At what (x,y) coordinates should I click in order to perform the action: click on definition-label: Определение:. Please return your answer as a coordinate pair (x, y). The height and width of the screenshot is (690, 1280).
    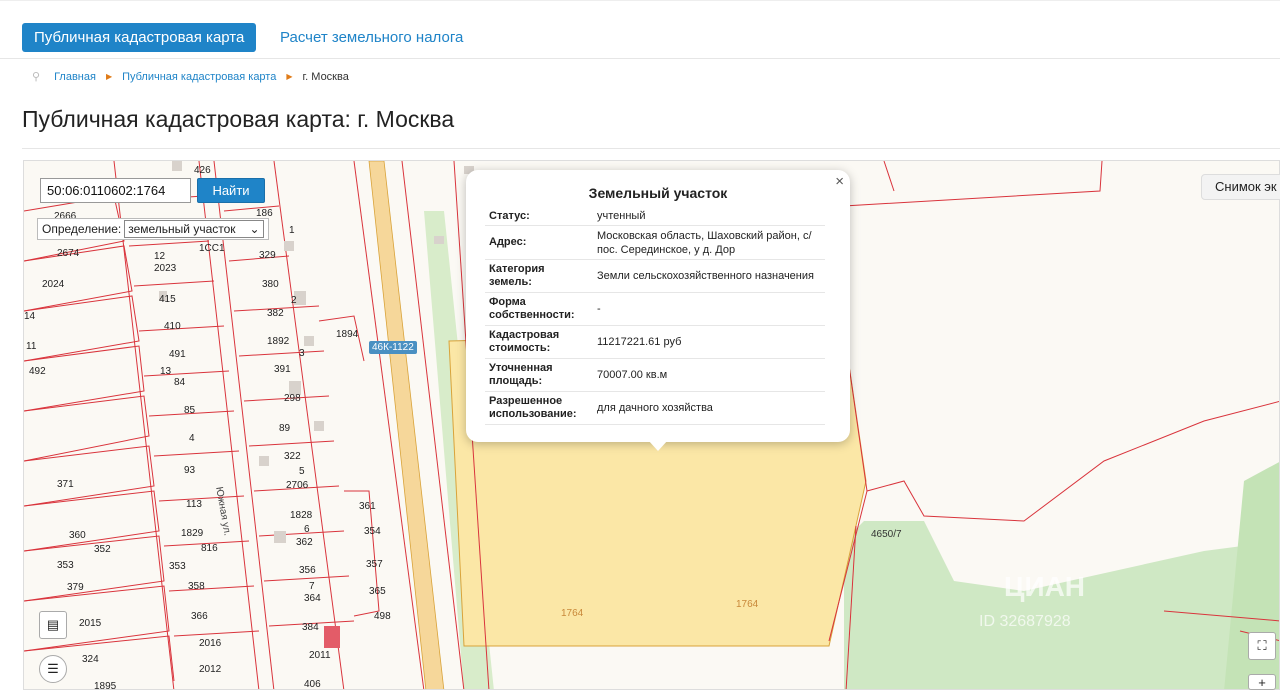
    Looking at the image, I should click on (82, 229).